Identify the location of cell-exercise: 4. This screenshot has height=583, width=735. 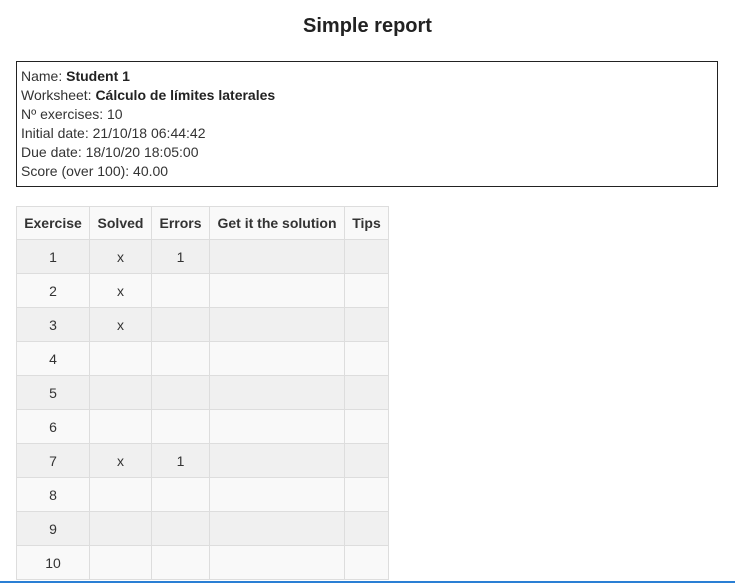
(53, 358).